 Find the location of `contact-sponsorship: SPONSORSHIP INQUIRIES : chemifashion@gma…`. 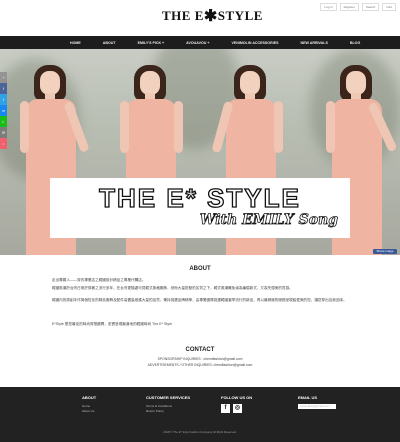

contact-sponsorship: SPONSORSHIP INQUIRIES : chemifashion@gma… is located at coordinates (200, 359).